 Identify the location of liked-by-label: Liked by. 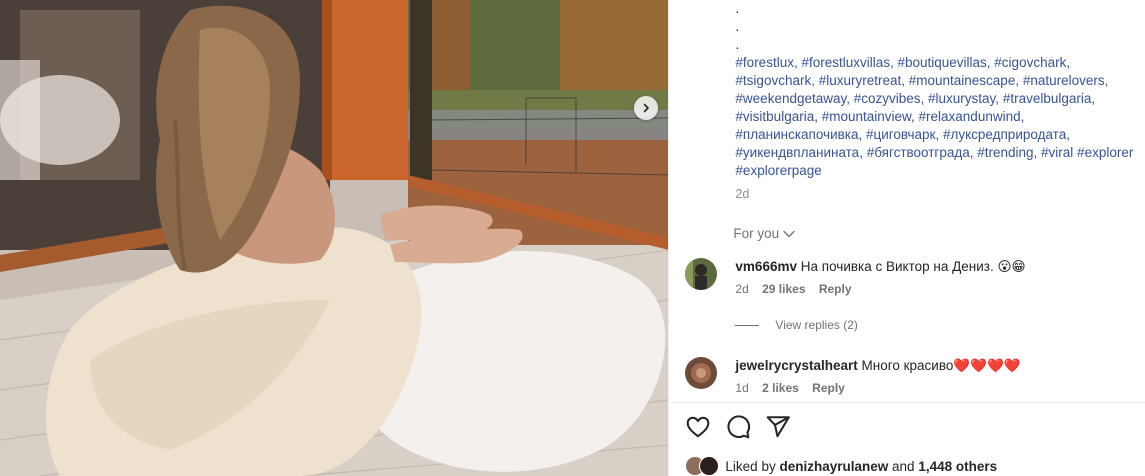
(750, 466).